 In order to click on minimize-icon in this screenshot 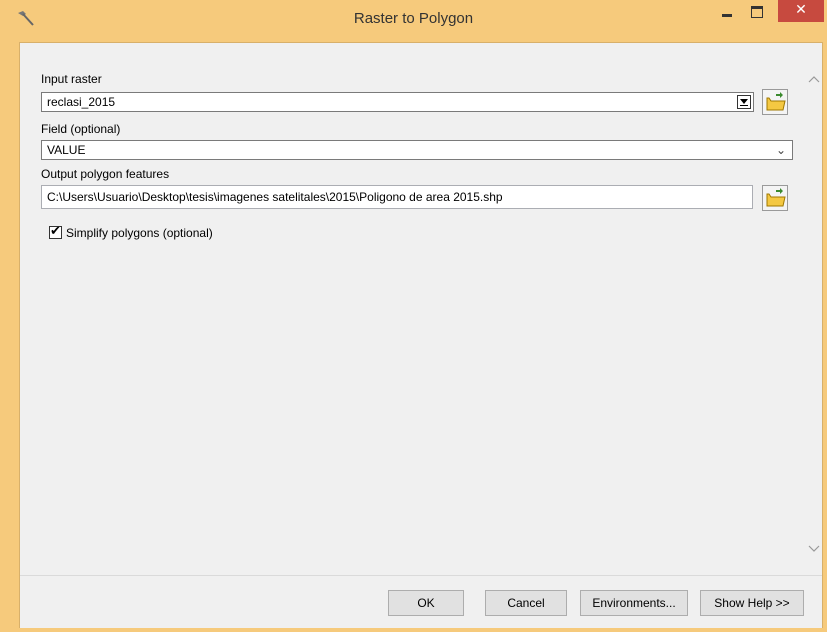, I will do `click(727, 15)`.